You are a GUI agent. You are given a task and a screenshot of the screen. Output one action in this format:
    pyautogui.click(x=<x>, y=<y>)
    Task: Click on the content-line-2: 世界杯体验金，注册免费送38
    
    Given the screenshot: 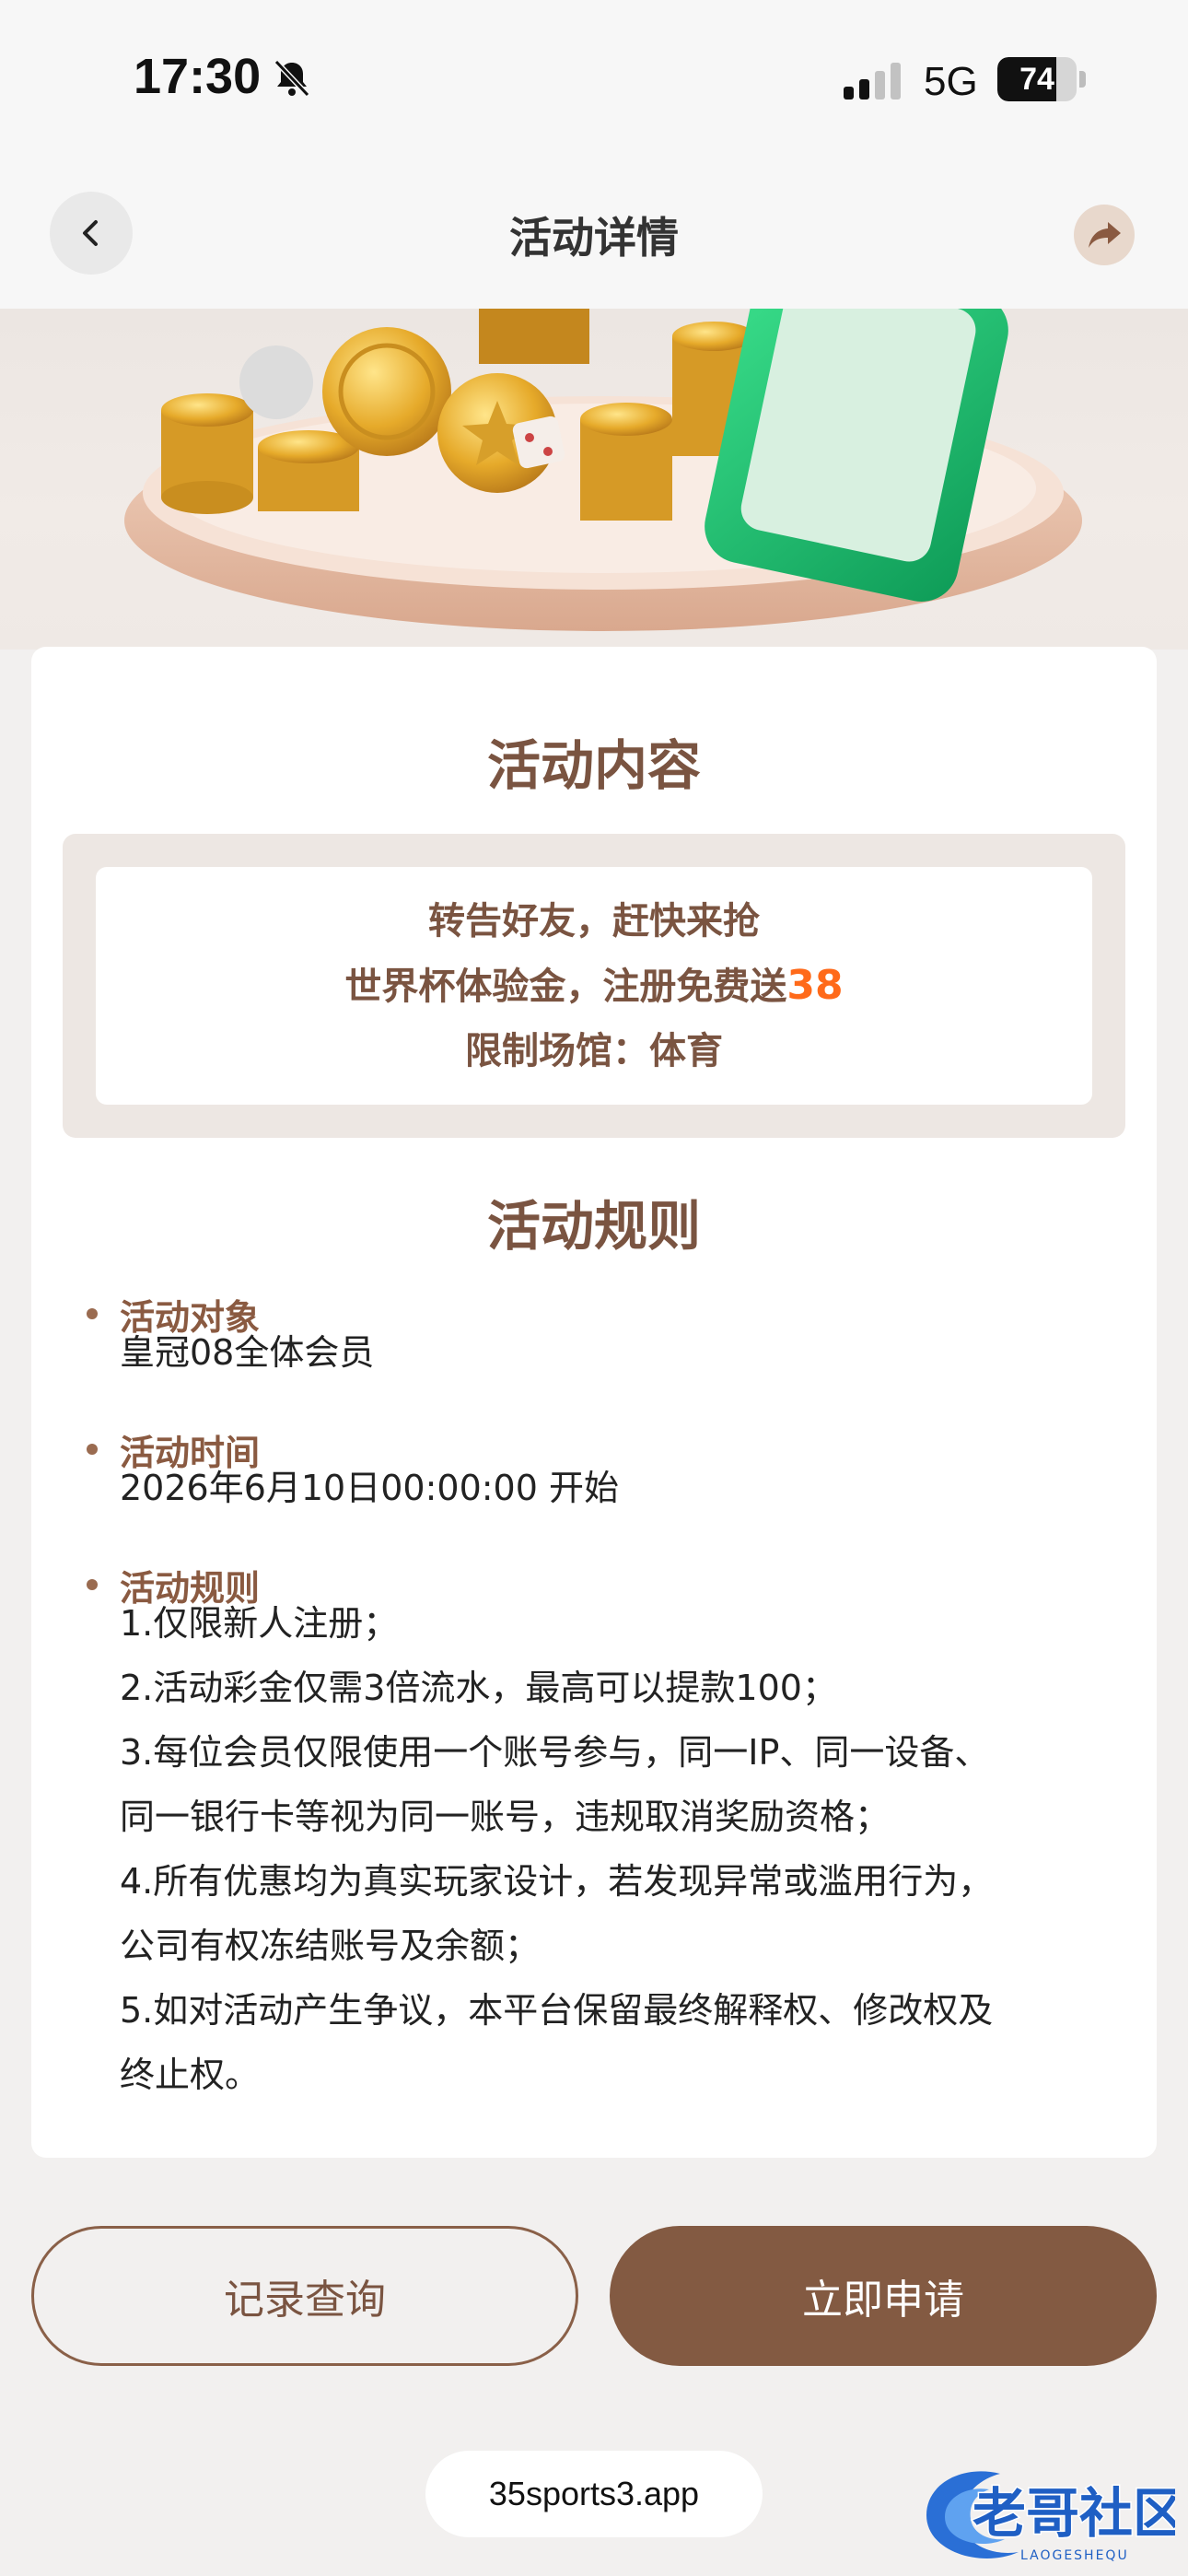 What is the action you would take?
    pyautogui.click(x=593, y=986)
    